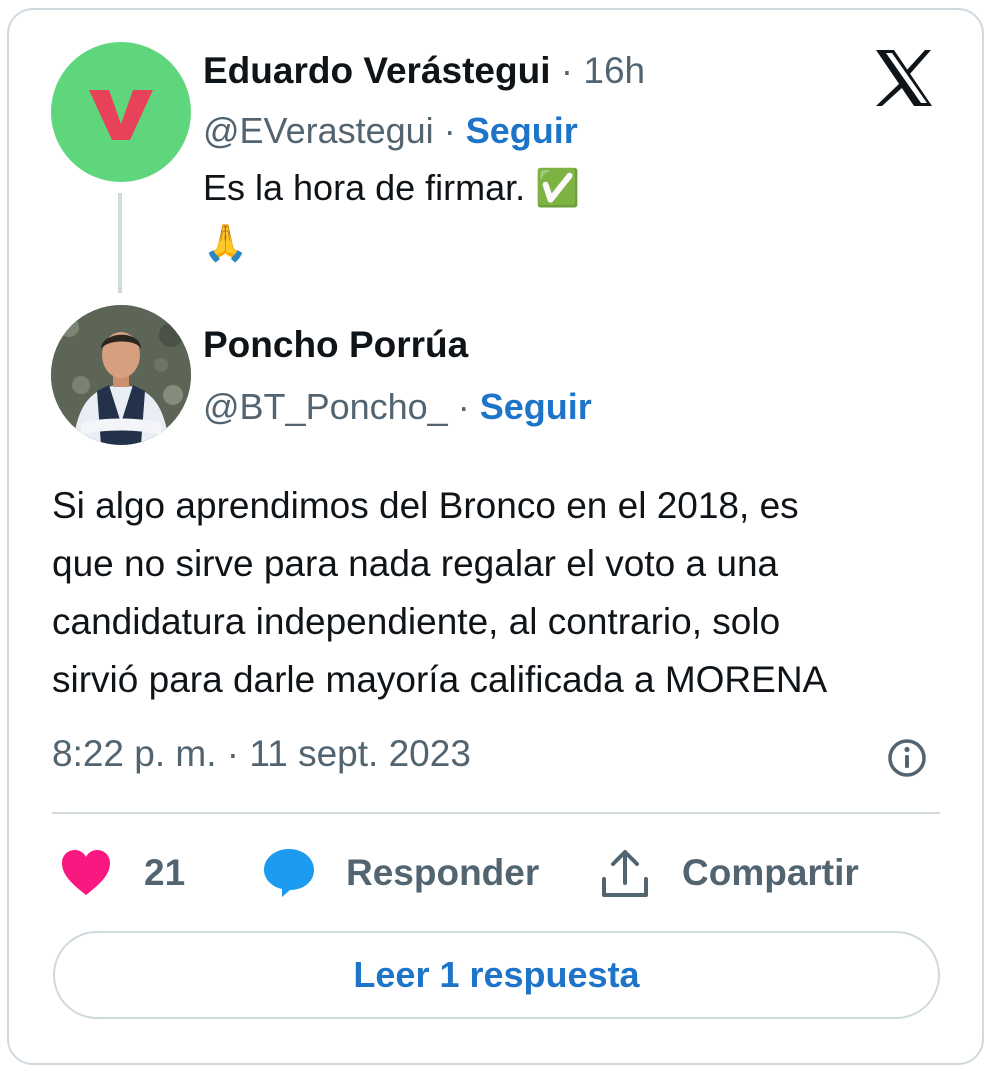 The image size is (991, 1073). I want to click on info-icon, so click(907, 758).